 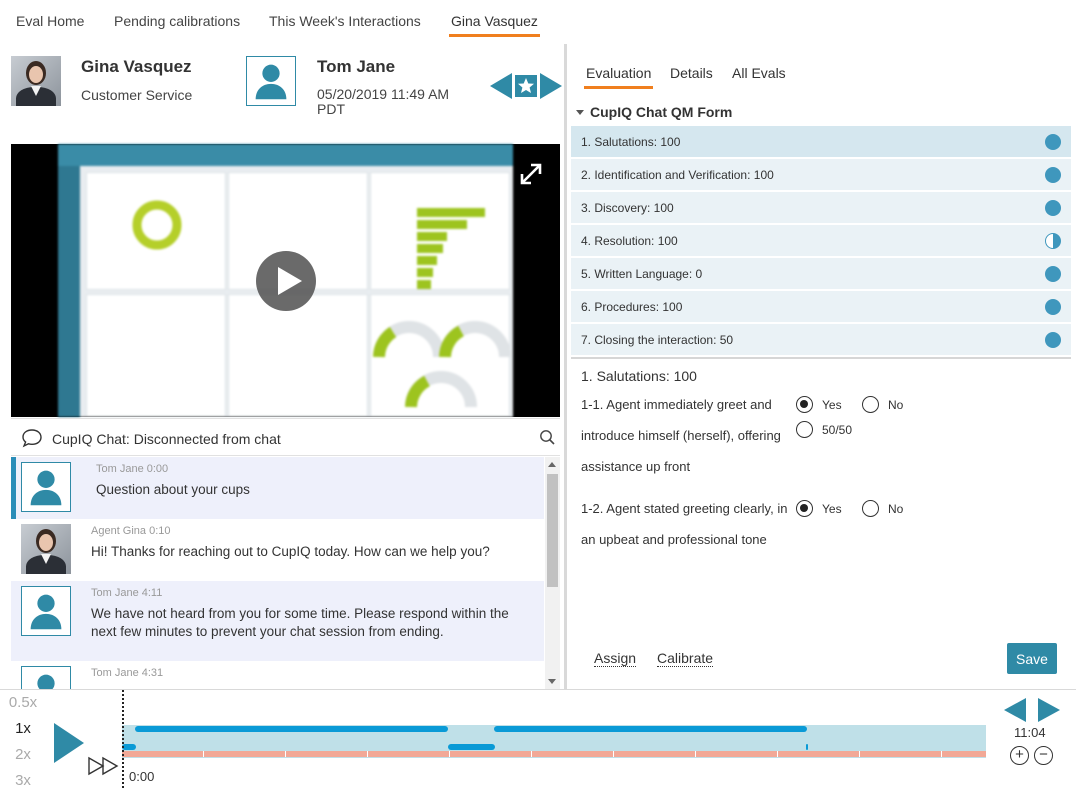 What do you see at coordinates (123, 739) in the screenshot?
I see `playhead` at bounding box center [123, 739].